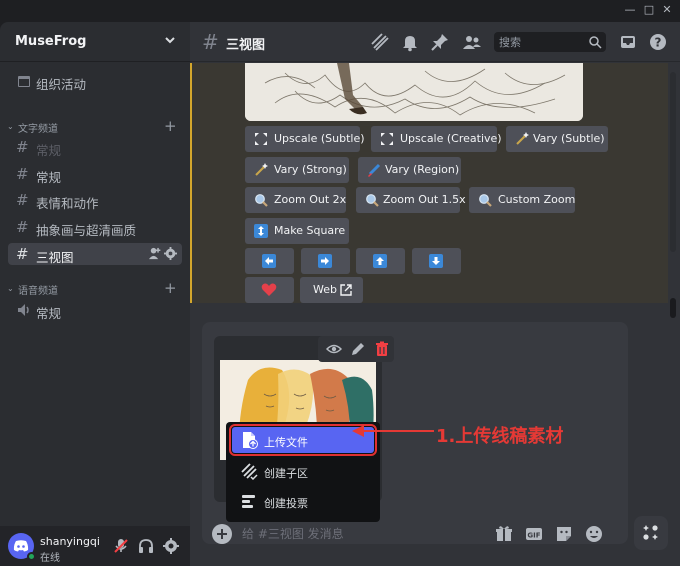 The width and height of the screenshot is (680, 566). What do you see at coordinates (436, 261) in the screenshot?
I see `pan-down-button` at bounding box center [436, 261].